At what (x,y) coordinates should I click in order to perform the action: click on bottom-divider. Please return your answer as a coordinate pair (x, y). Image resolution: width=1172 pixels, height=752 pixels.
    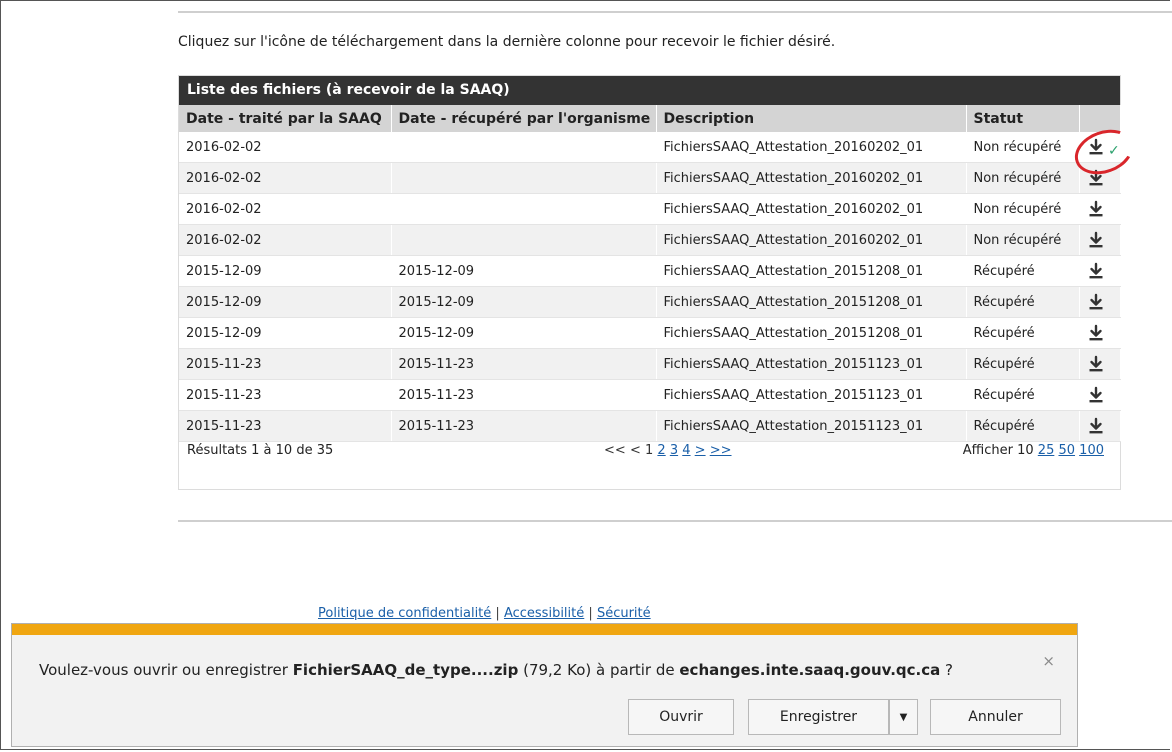
    Looking at the image, I should click on (675, 521).